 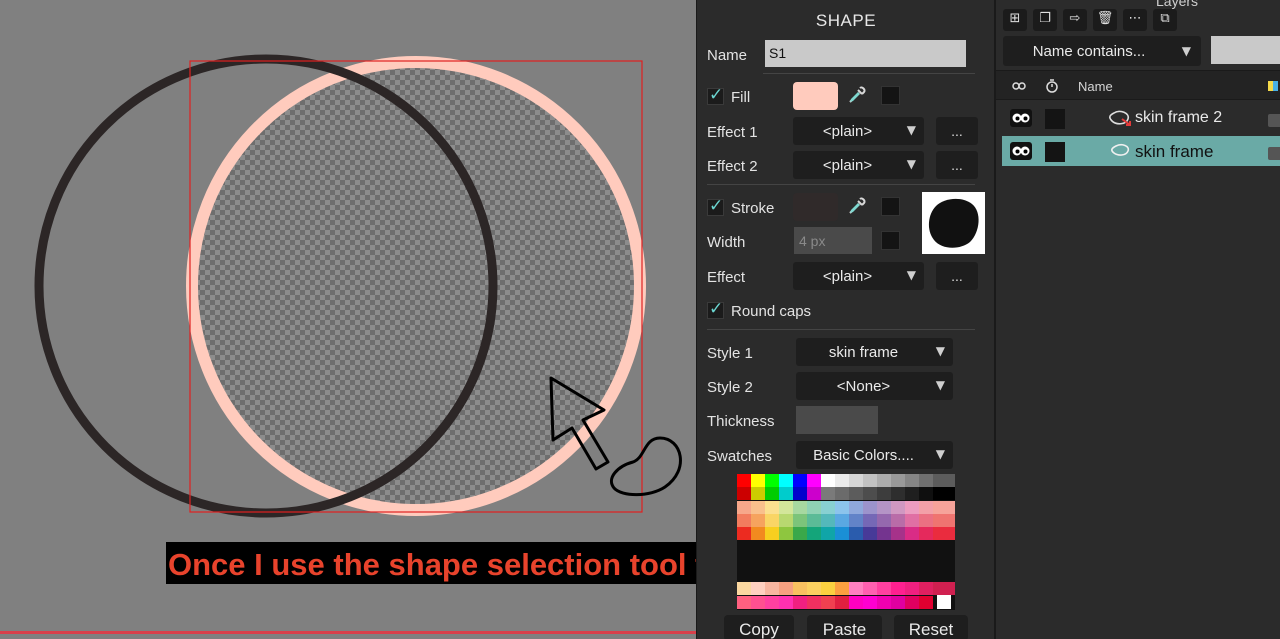 What do you see at coordinates (732, 166) in the screenshot?
I see `effect2-label: Effect 2` at bounding box center [732, 166].